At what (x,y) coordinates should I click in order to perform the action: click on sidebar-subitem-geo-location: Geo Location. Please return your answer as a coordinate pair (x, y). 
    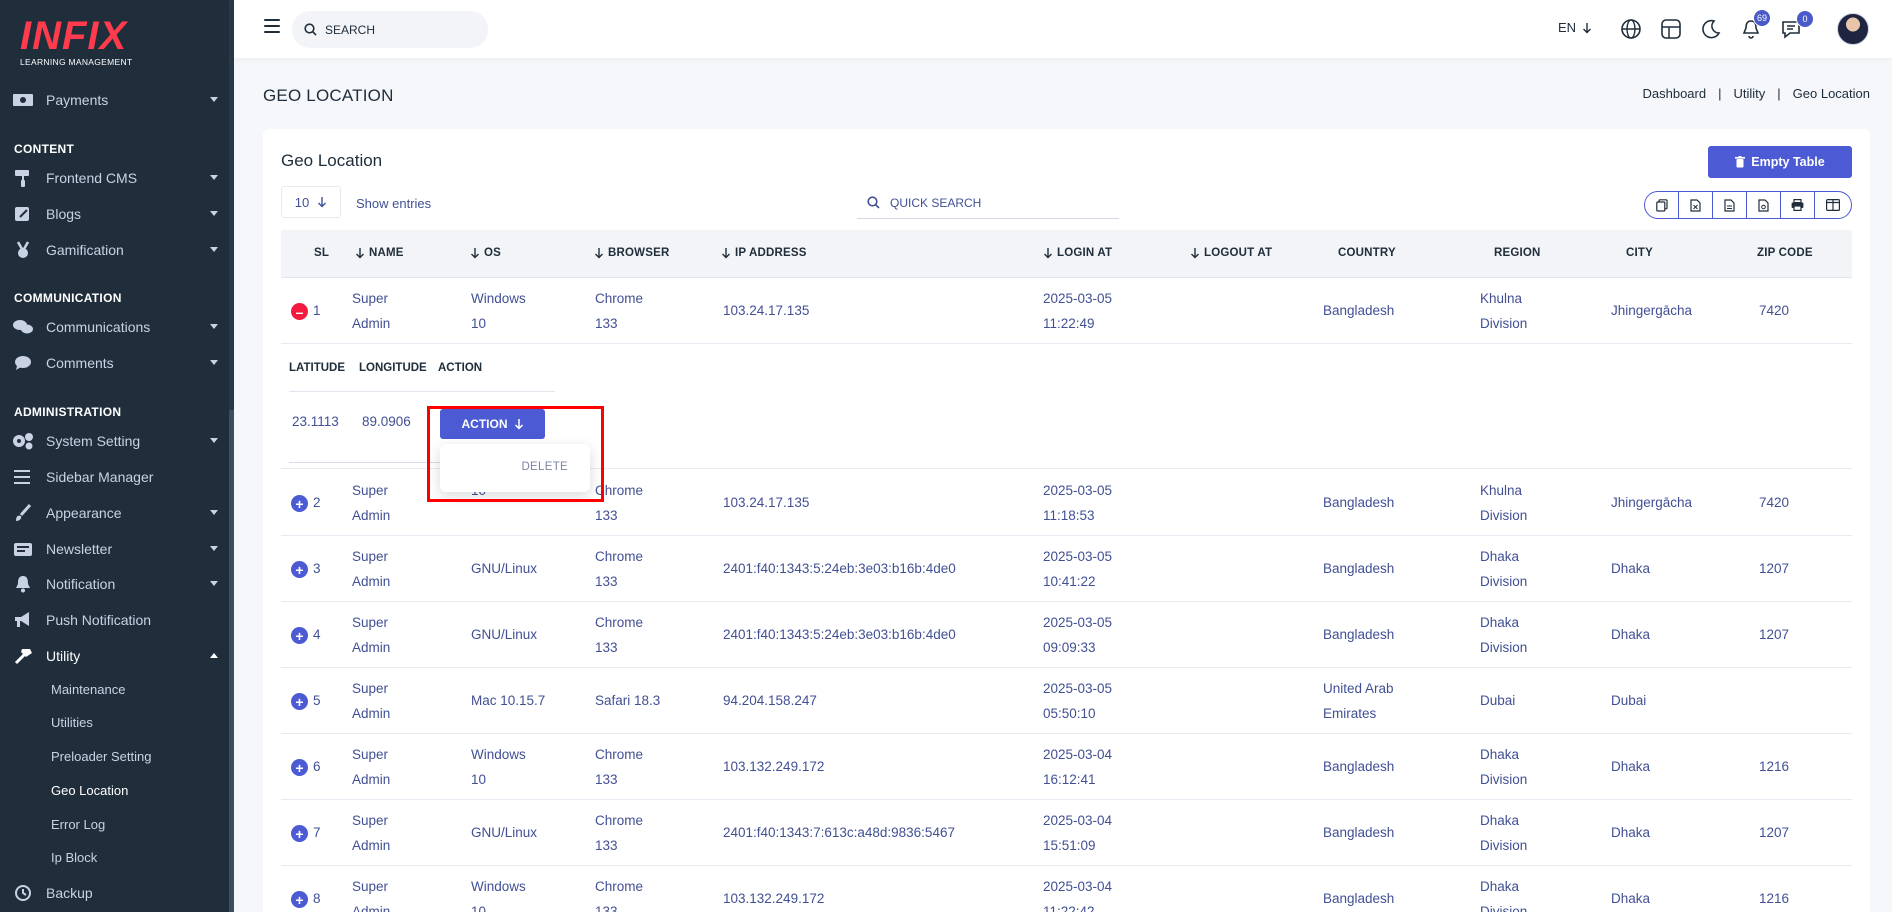
    Looking at the image, I should click on (89, 790).